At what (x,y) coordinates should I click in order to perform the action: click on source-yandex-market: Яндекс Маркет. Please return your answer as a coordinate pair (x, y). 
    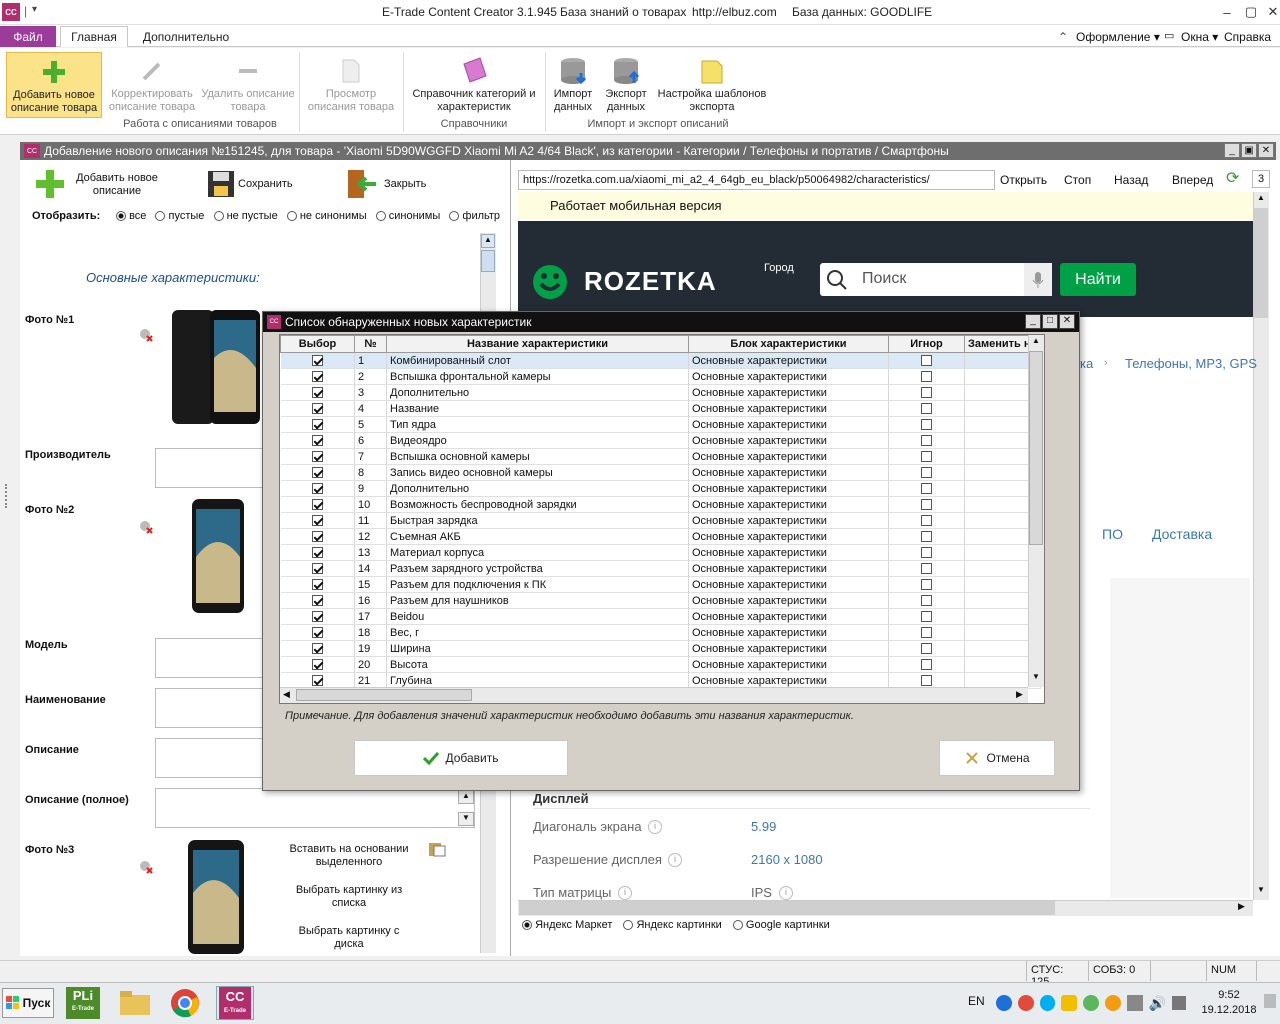
    Looking at the image, I should click on (567, 925).